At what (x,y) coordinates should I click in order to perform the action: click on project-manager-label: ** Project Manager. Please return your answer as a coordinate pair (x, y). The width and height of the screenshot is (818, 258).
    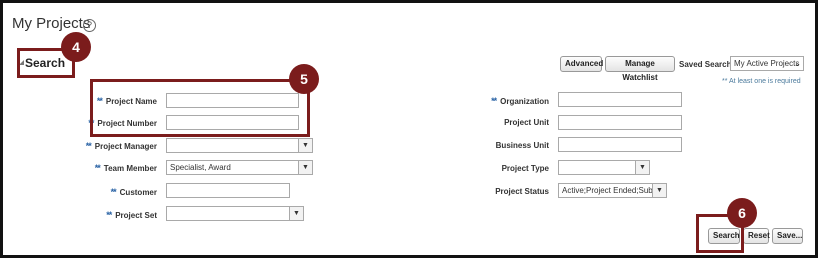
    Looking at the image, I should click on (121, 146).